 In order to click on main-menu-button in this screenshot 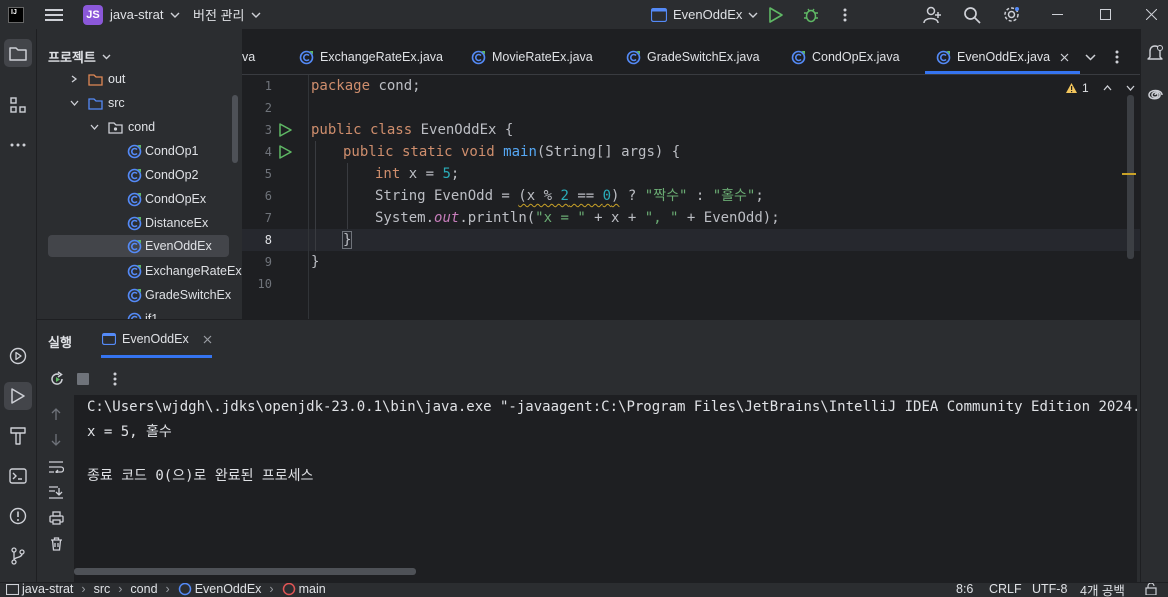, I will do `click(54, 14)`.